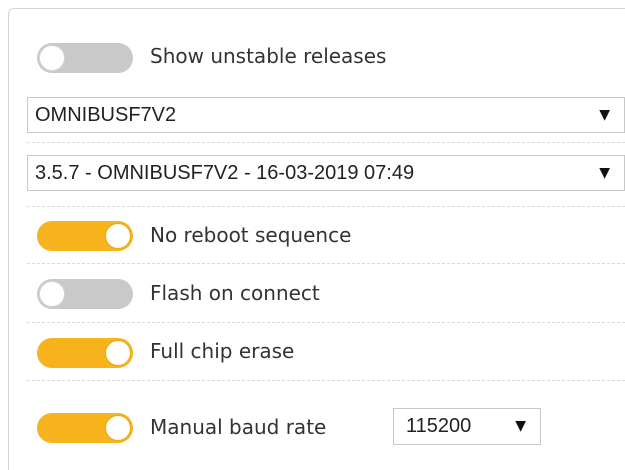 The width and height of the screenshot is (625, 470). What do you see at coordinates (85, 428) in the screenshot?
I see `manual-baud-toggle` at bounding box center [85, 428].